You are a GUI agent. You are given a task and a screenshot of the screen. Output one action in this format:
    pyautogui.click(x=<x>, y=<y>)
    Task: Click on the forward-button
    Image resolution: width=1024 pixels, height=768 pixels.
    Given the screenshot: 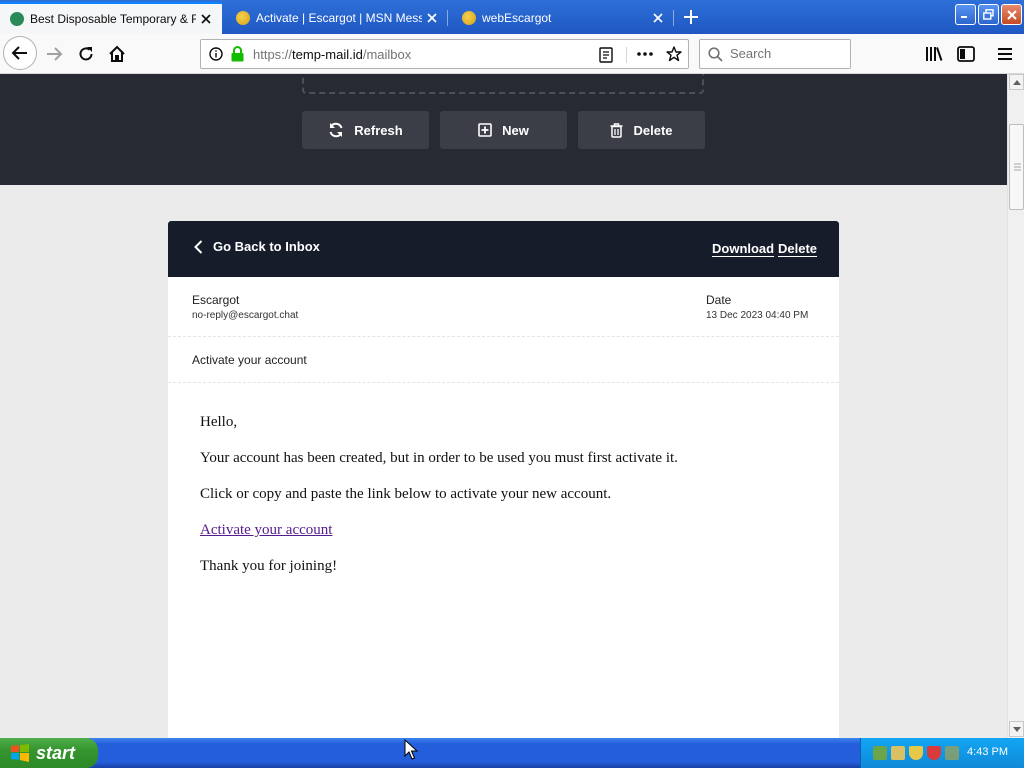 What is the action you would take?
    pyautogui.click(x=54, y=54)
    